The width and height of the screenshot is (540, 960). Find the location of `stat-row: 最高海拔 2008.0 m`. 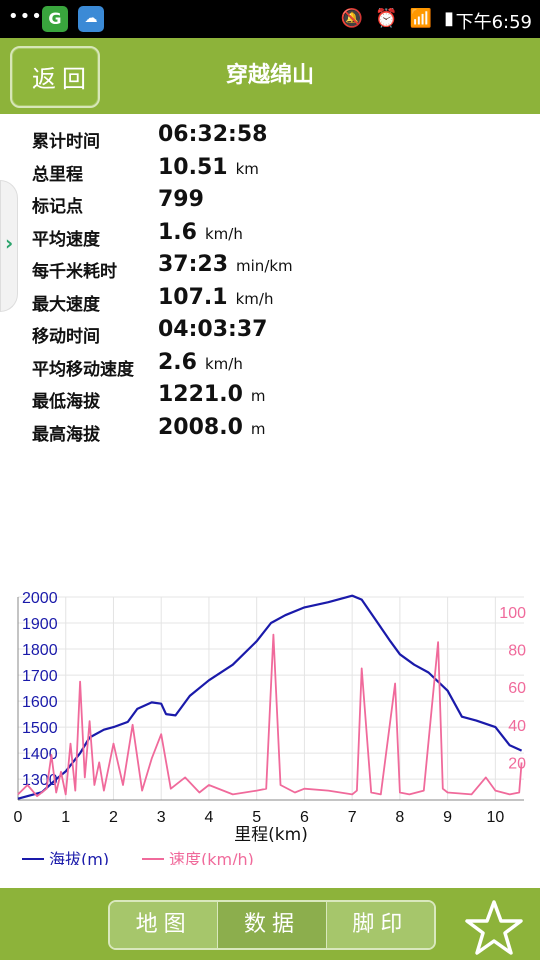

stat-row: 最高海拔 2008.0 m is located at coordinates (230, 429).